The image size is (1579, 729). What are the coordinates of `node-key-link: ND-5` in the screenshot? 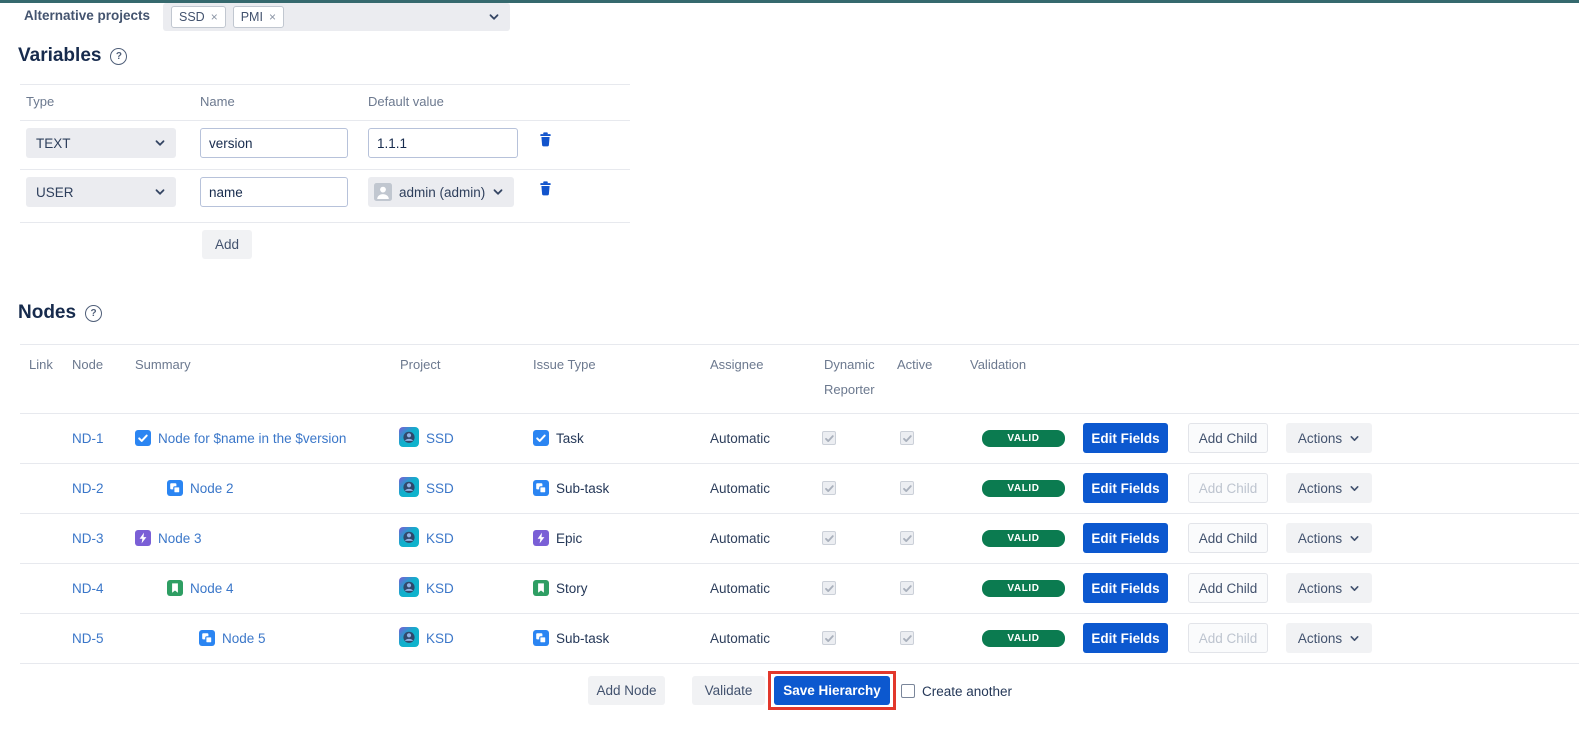 It's located at (88, 638).